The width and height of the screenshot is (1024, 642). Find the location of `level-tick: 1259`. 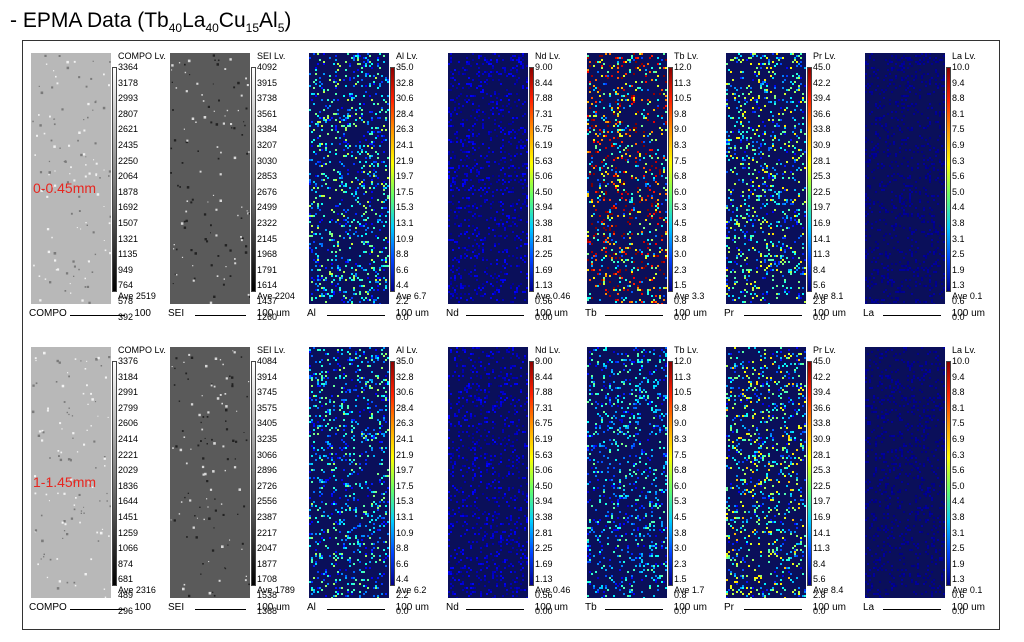

level-tick: 1259 is located at coordinates (128, 532).